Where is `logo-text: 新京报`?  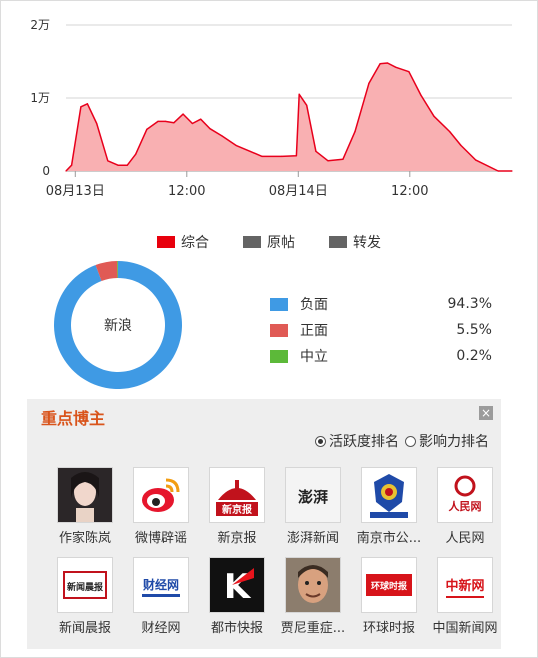 logo-text: 新京报 is located at coordinates (237, 509).